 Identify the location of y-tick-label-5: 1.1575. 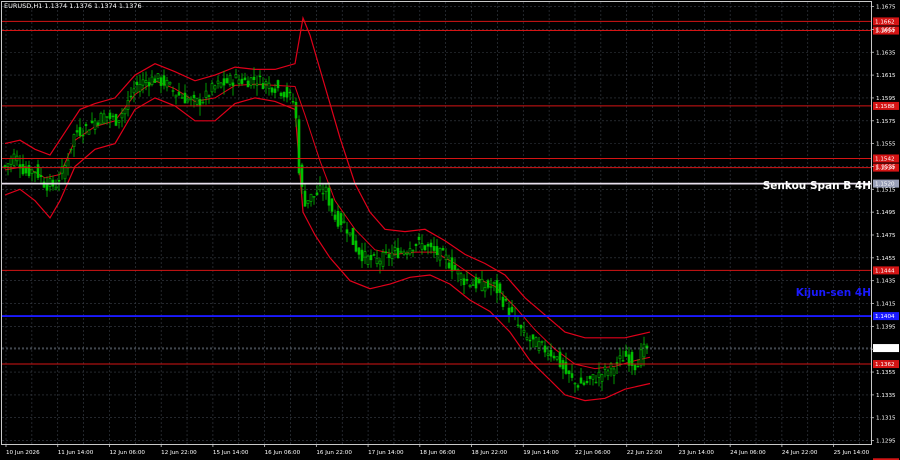
(886, 122).